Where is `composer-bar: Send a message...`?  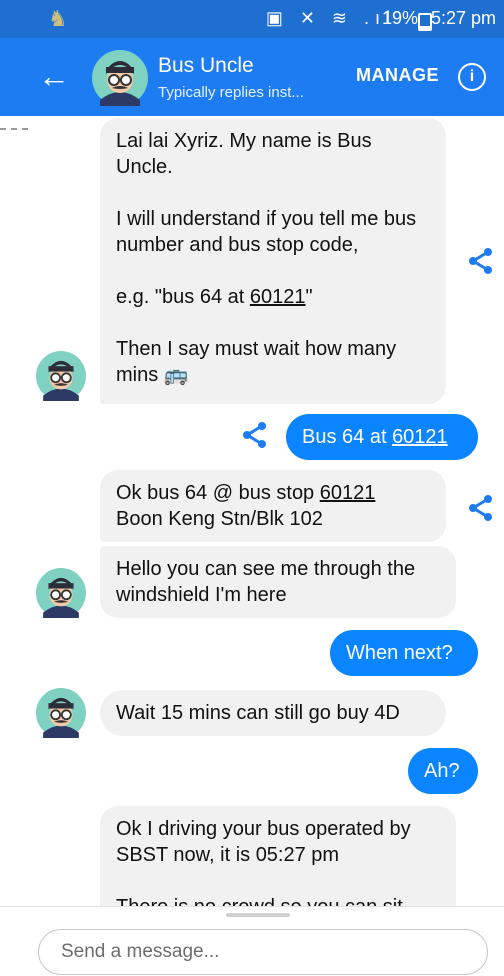
composer-bar: Send a message... is located at coordinates (252, 941).